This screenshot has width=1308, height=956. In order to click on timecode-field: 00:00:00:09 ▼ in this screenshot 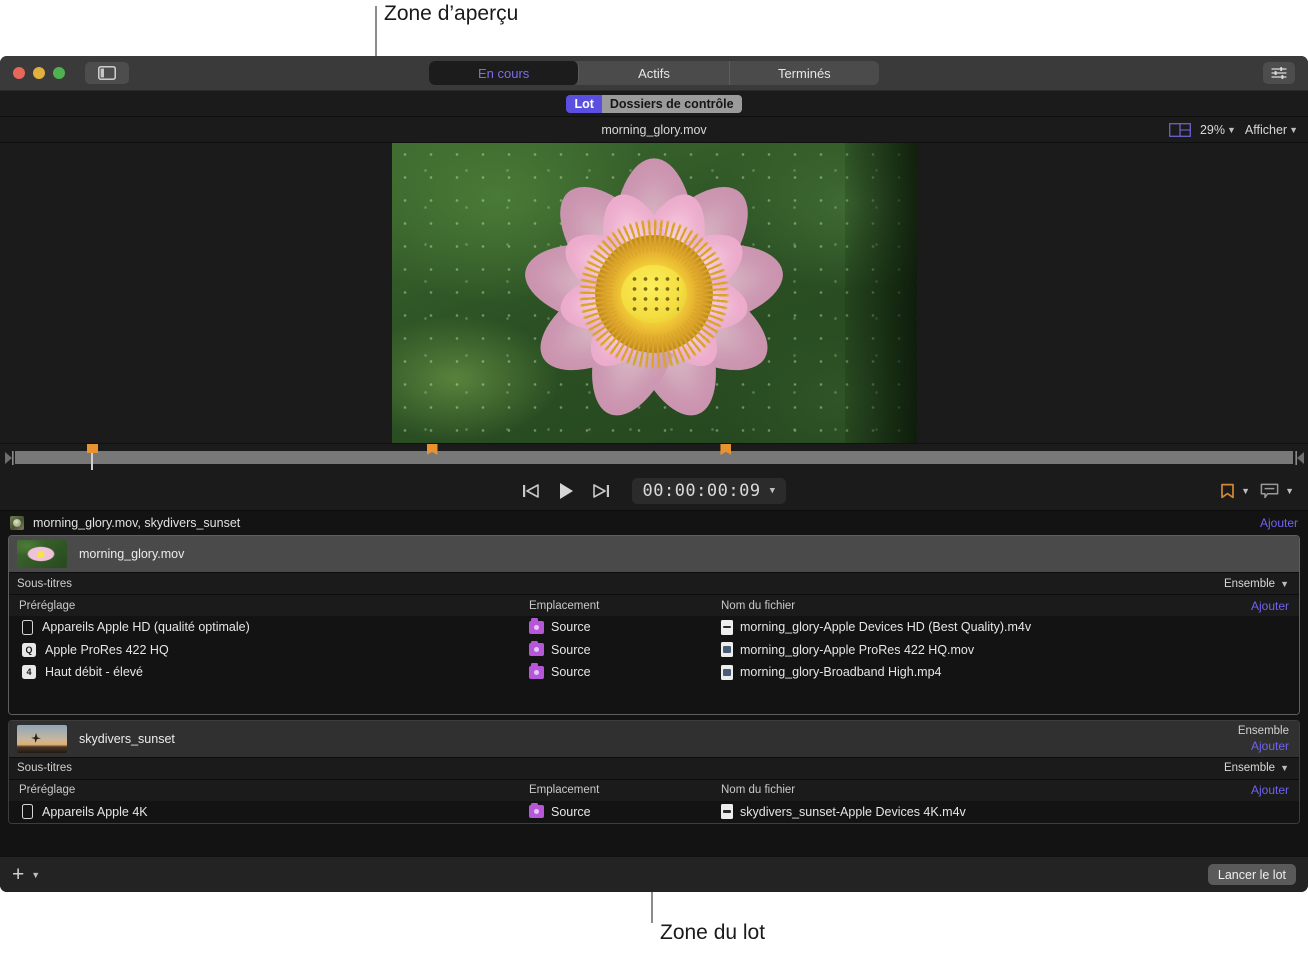, I will do `click(709, 490)`.